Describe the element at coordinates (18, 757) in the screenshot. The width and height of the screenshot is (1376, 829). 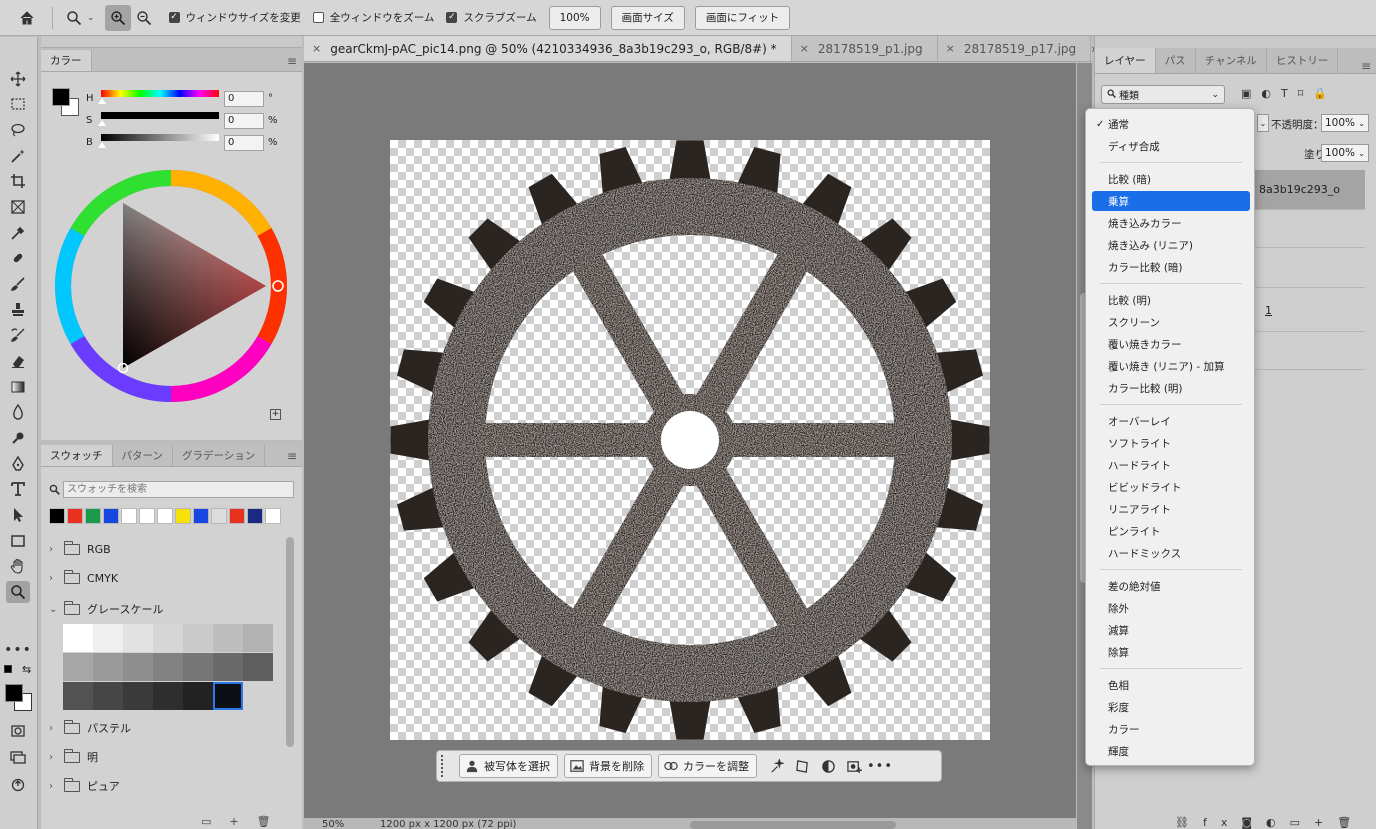
I see `screen-mode-icon` at that location.